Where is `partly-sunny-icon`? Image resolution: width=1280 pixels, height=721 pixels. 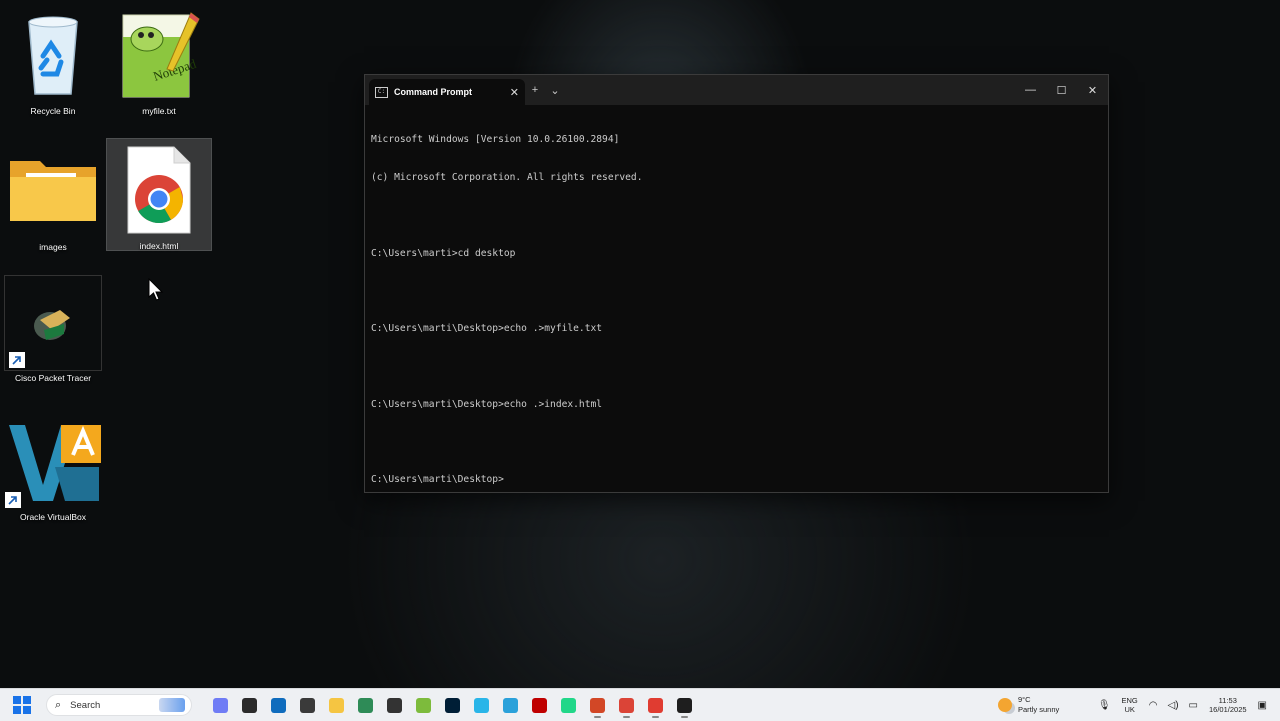 partly-sunny-icon is located at coordinates (1005, 705).